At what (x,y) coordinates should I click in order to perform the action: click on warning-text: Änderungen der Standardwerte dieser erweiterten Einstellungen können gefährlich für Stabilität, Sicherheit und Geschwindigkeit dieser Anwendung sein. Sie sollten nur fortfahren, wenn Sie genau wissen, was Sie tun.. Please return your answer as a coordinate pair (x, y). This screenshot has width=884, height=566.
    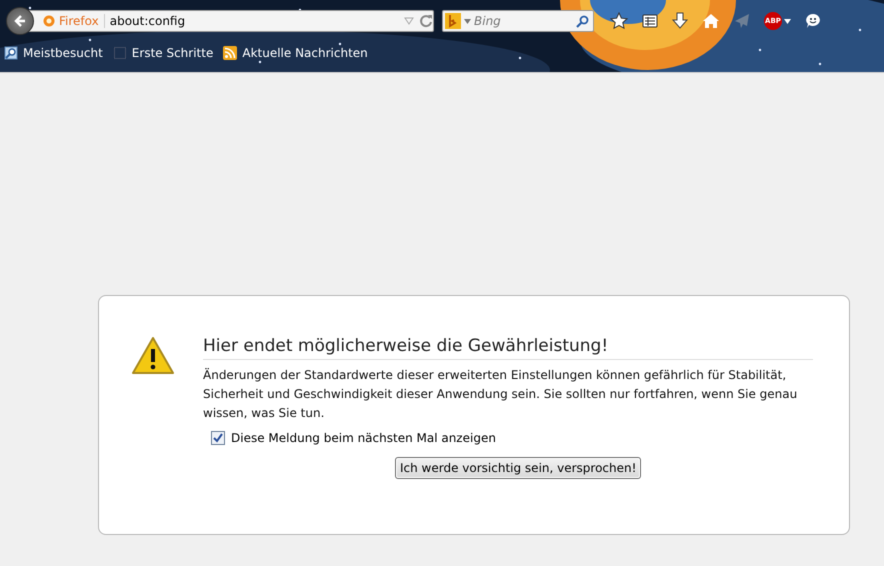
    Looking at the image, I should click on (500, 394).